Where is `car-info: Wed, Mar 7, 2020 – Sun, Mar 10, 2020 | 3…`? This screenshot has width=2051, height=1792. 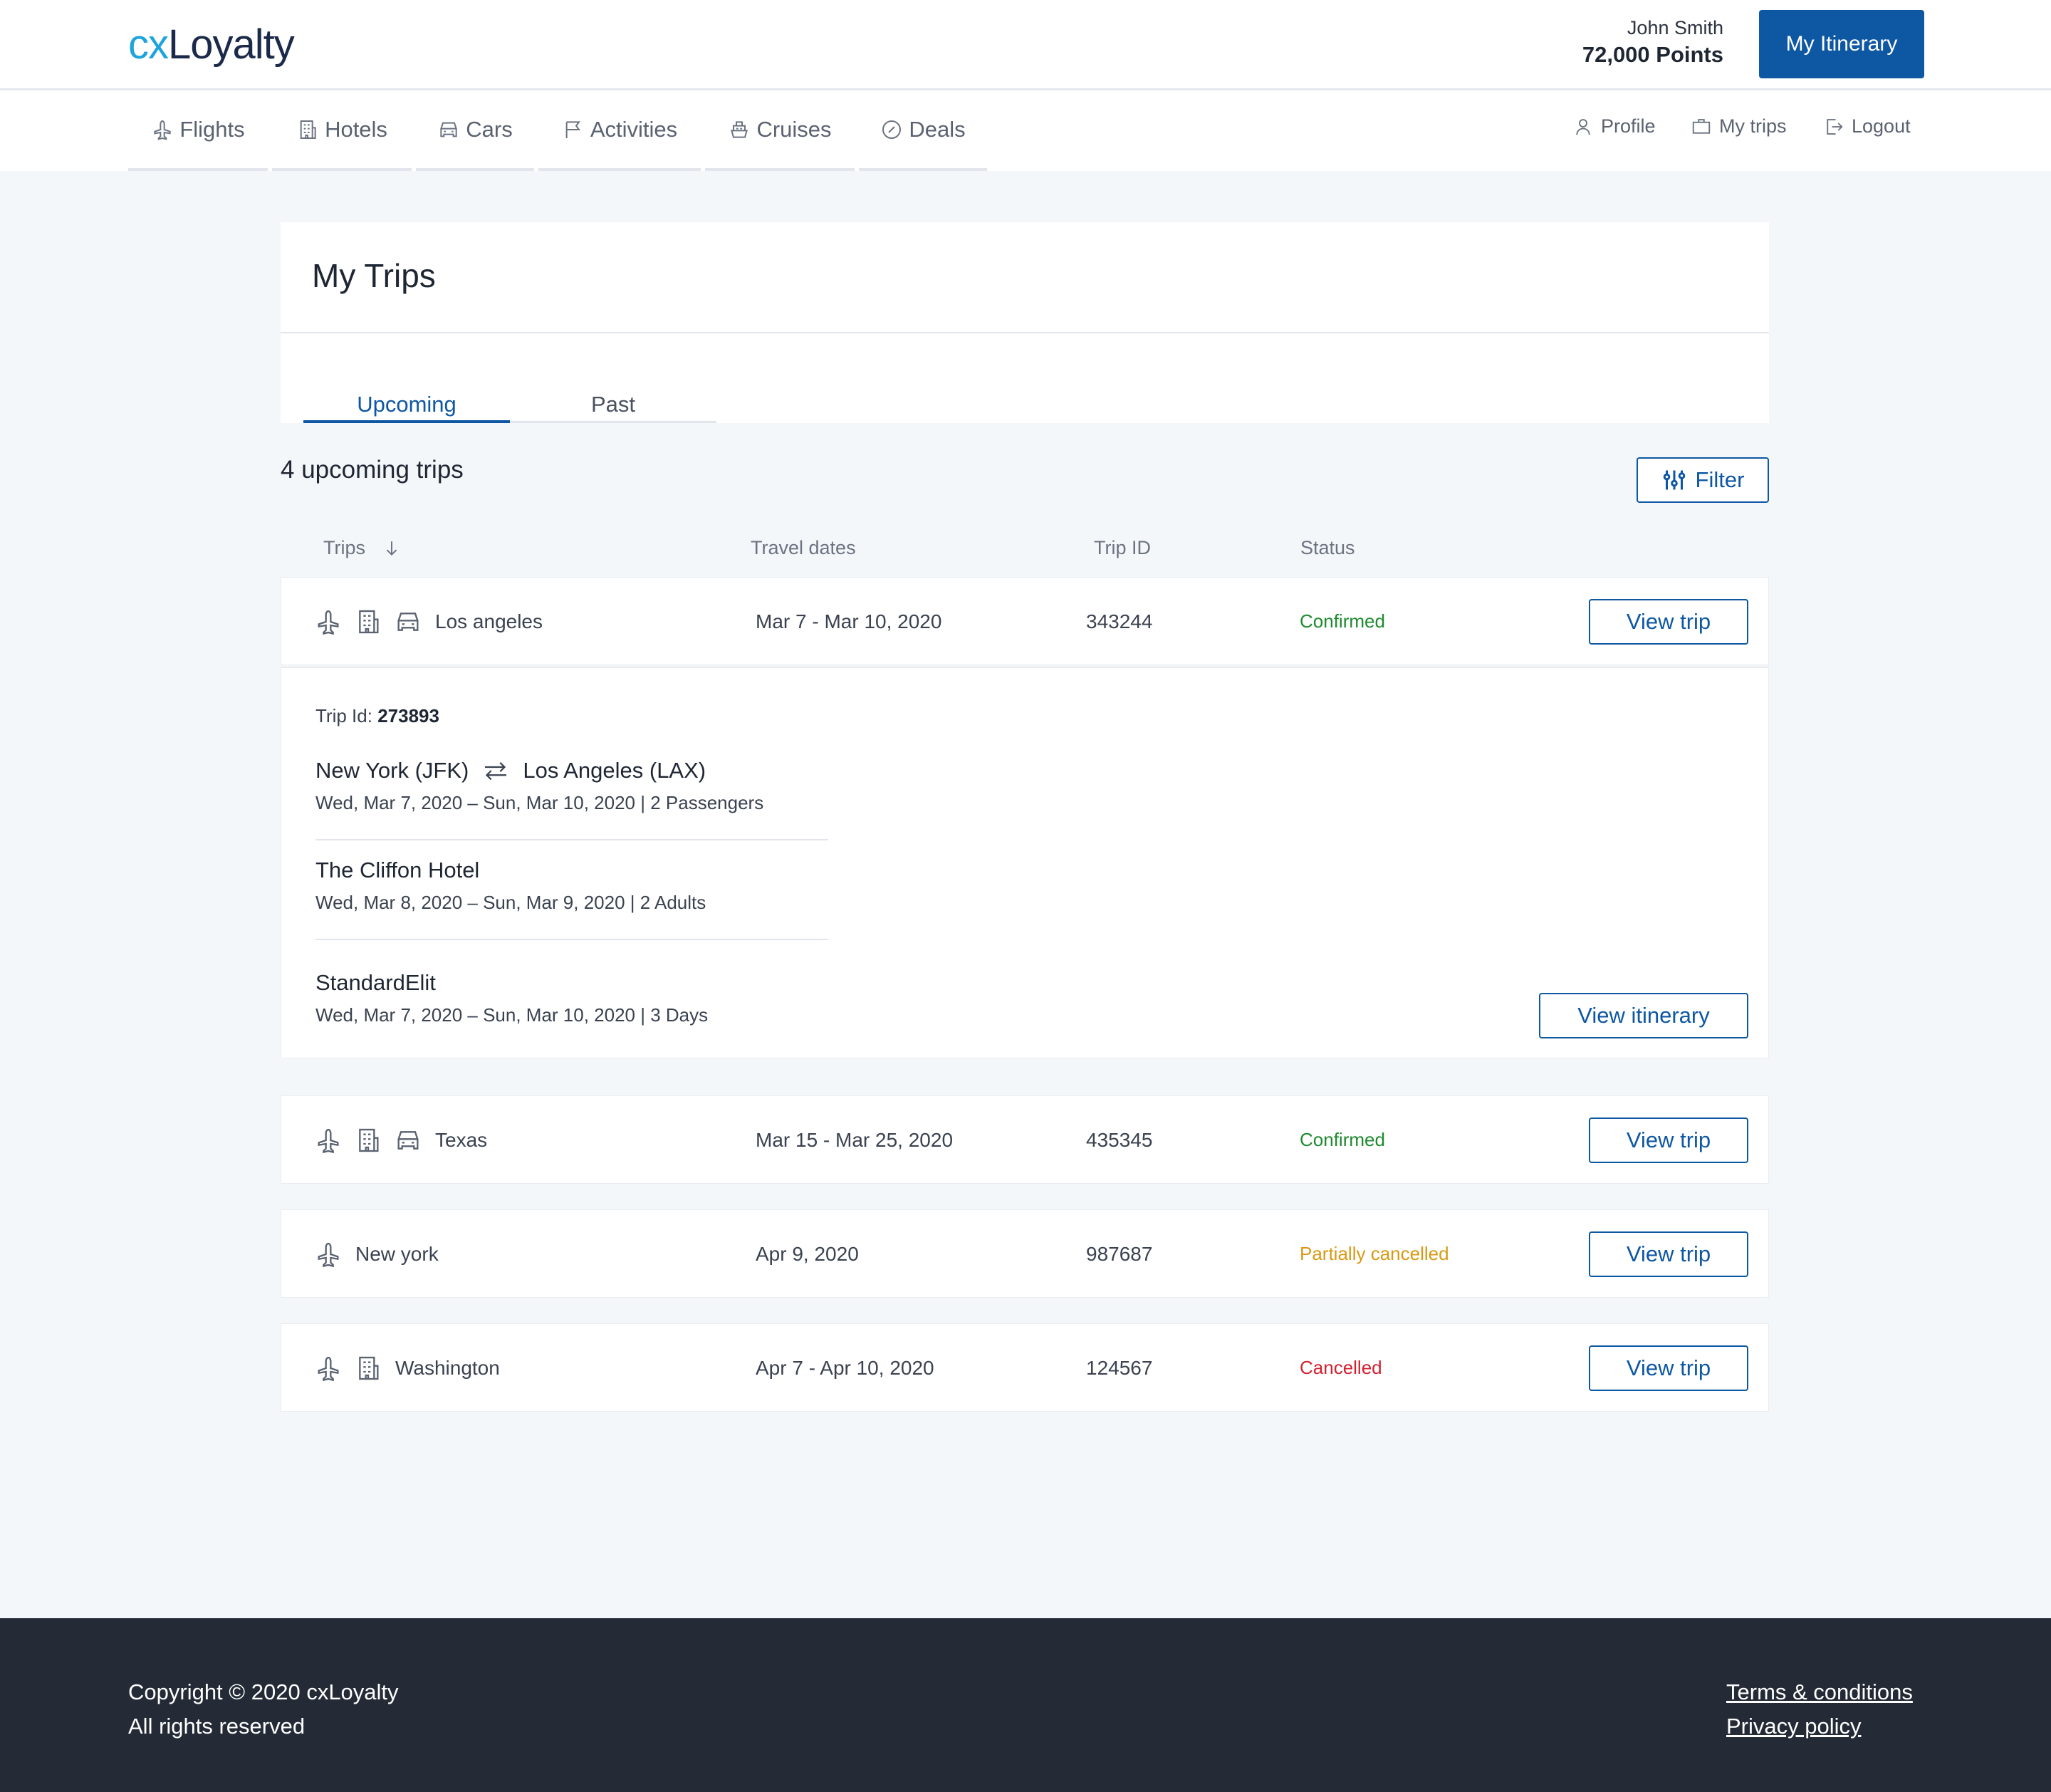 car-info: Wed, Mar 7, 2020 – Sun, Mar 10, 2020 | 3… is located at coordinates (512, 1015).